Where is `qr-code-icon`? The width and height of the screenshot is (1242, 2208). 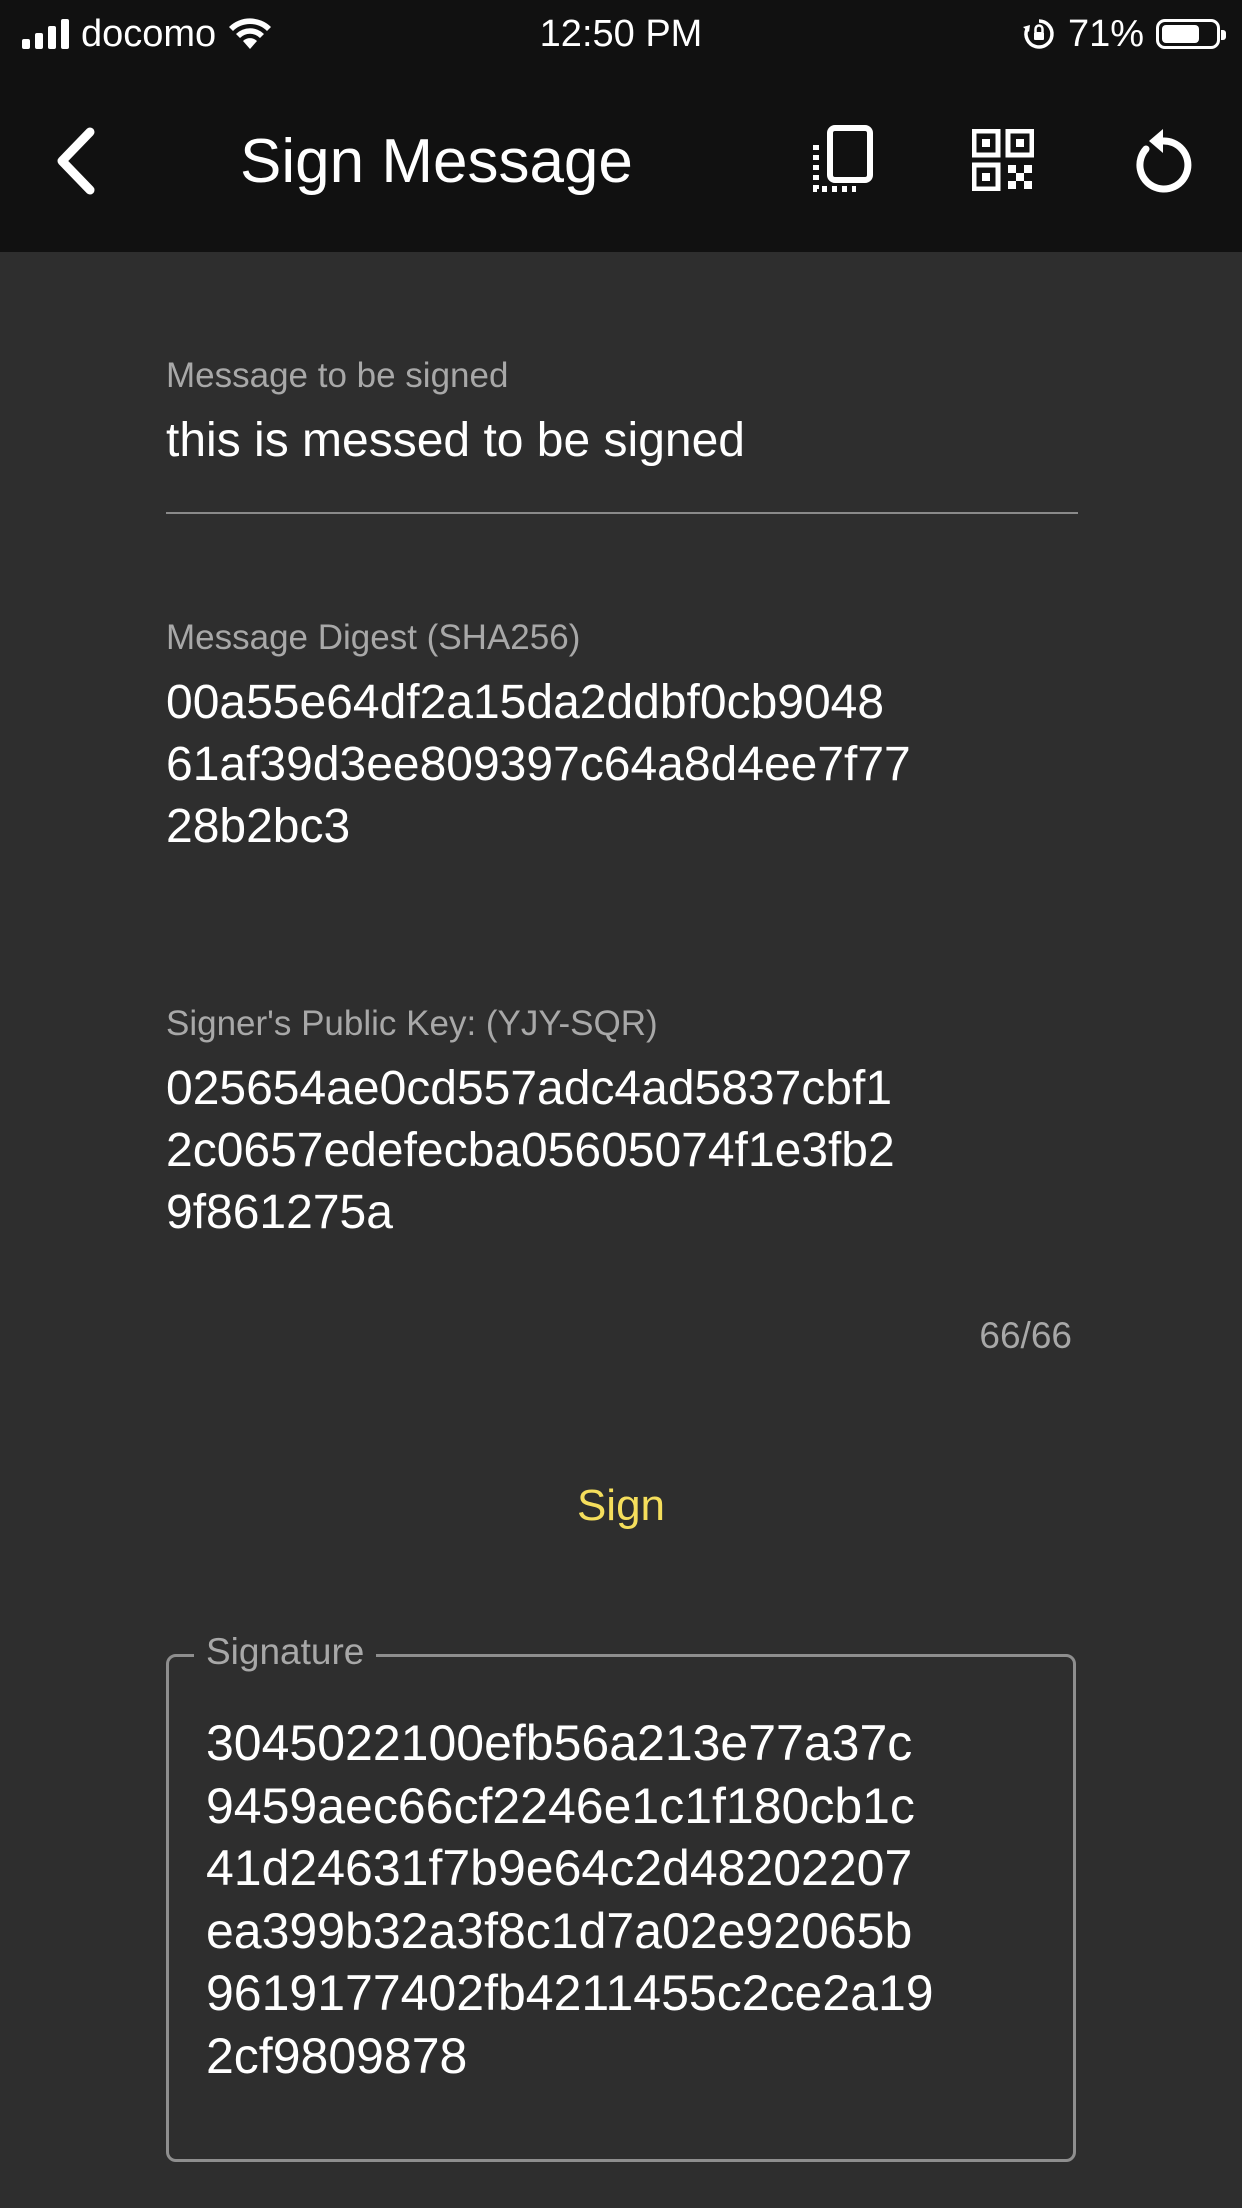 qr-code-icon is located at coordinates (1003, 160).